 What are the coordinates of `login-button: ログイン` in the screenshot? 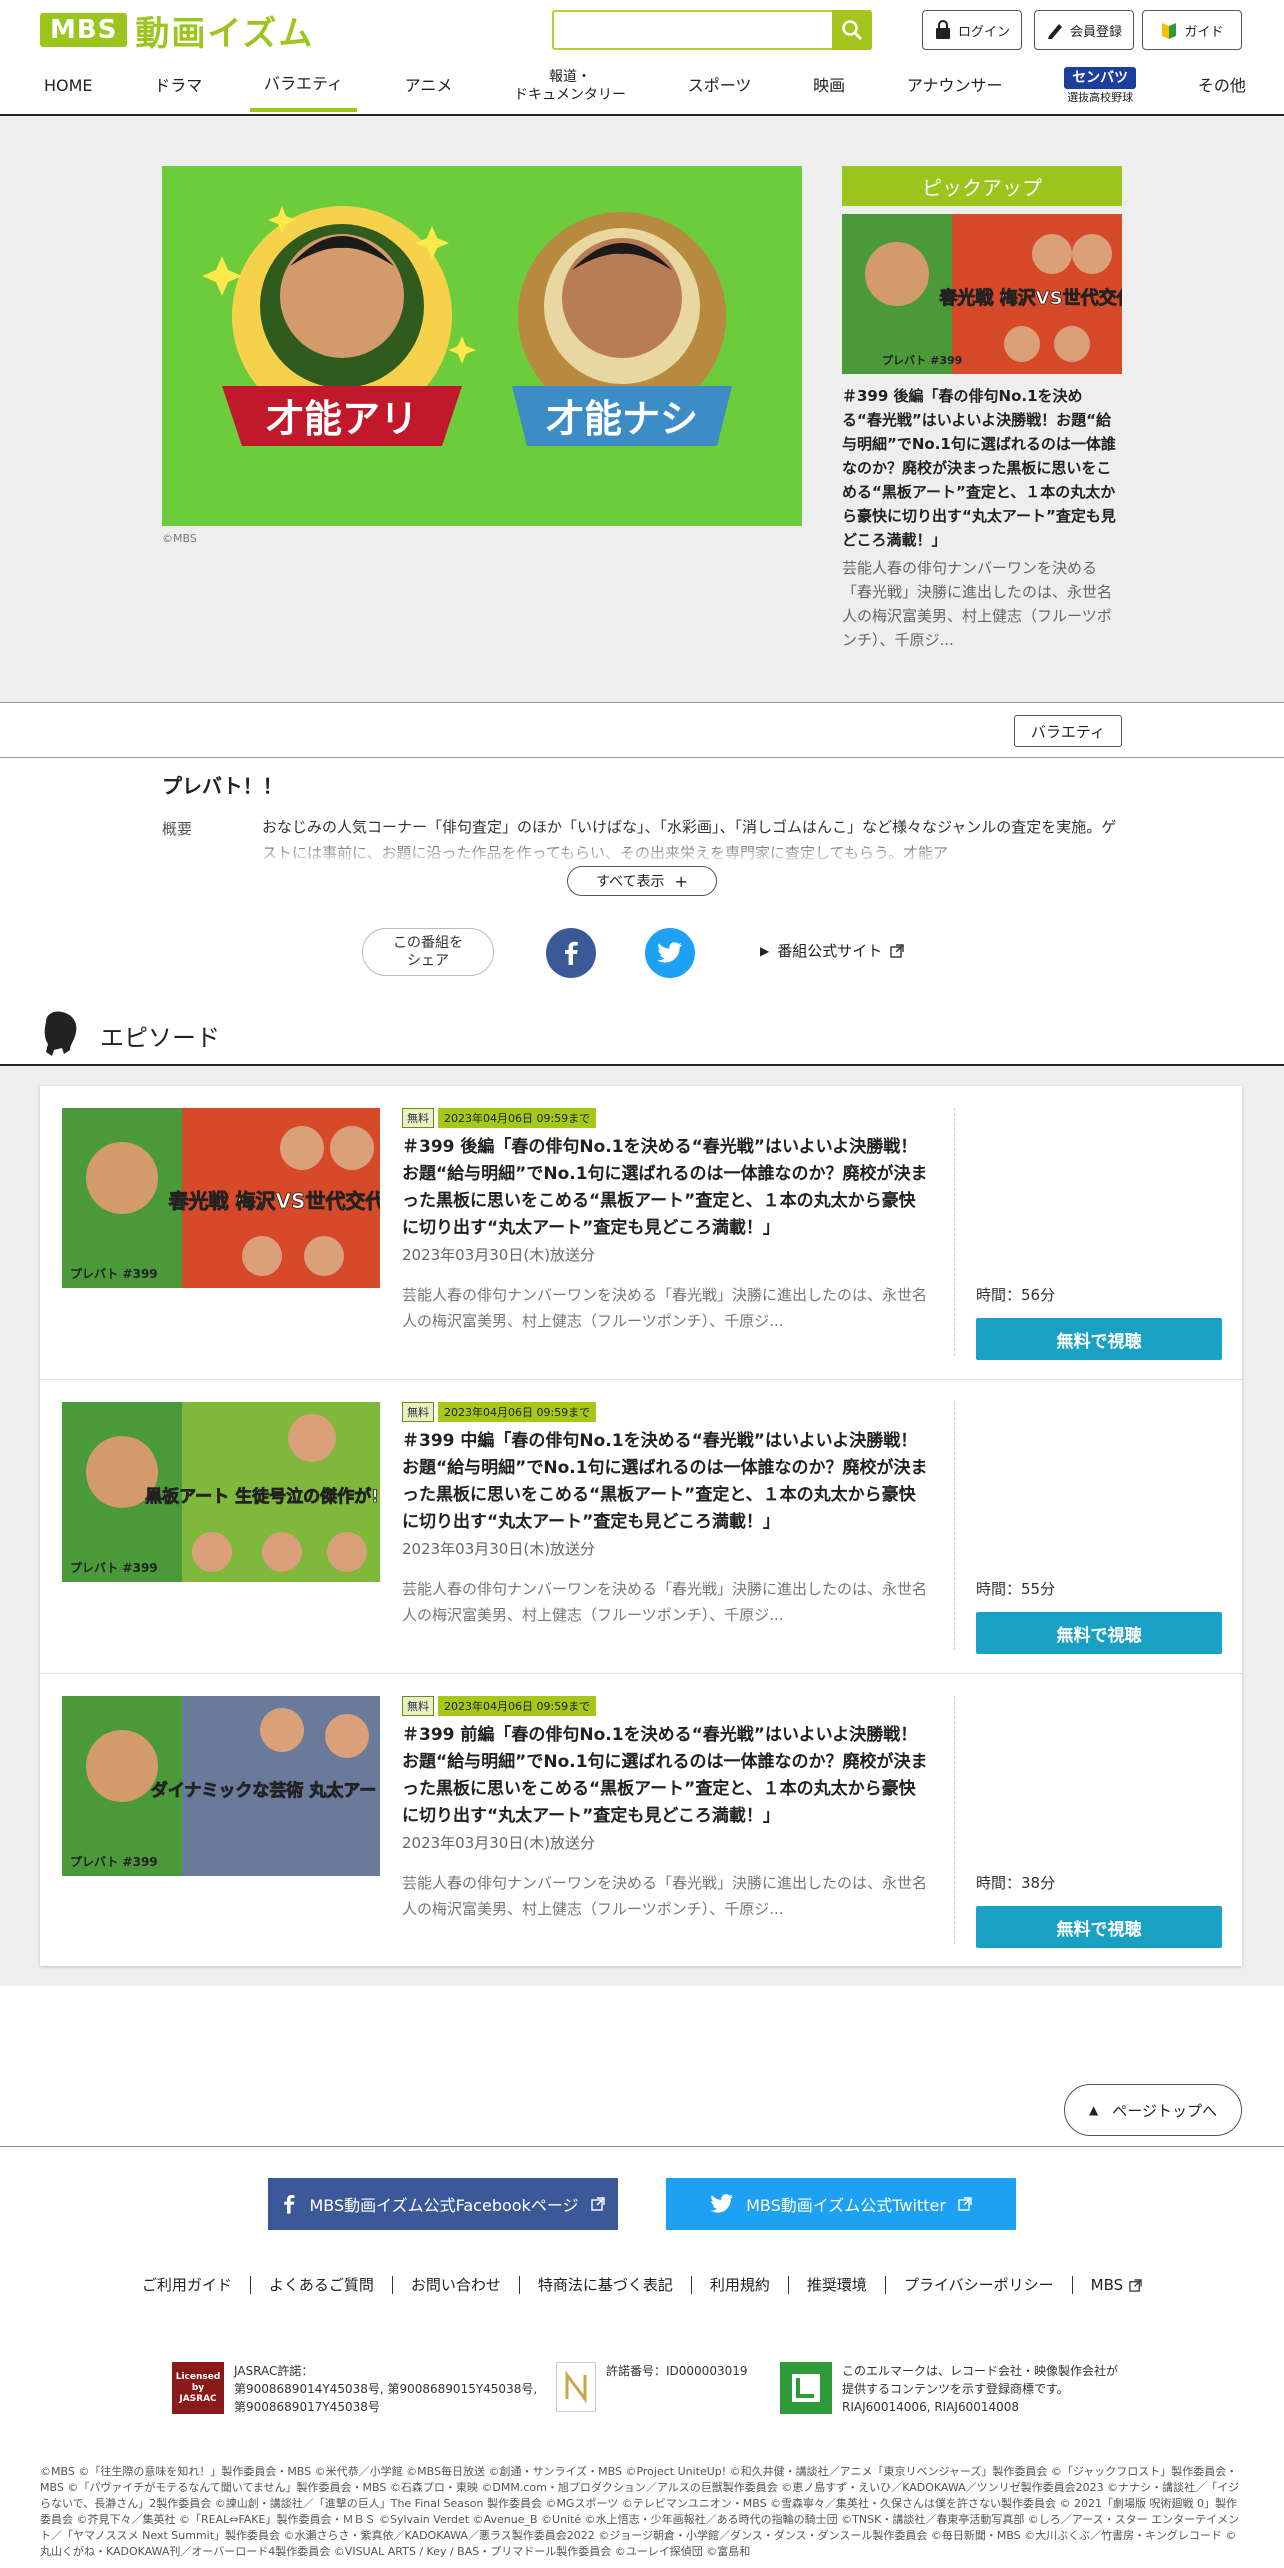 It's located at (972, 30).